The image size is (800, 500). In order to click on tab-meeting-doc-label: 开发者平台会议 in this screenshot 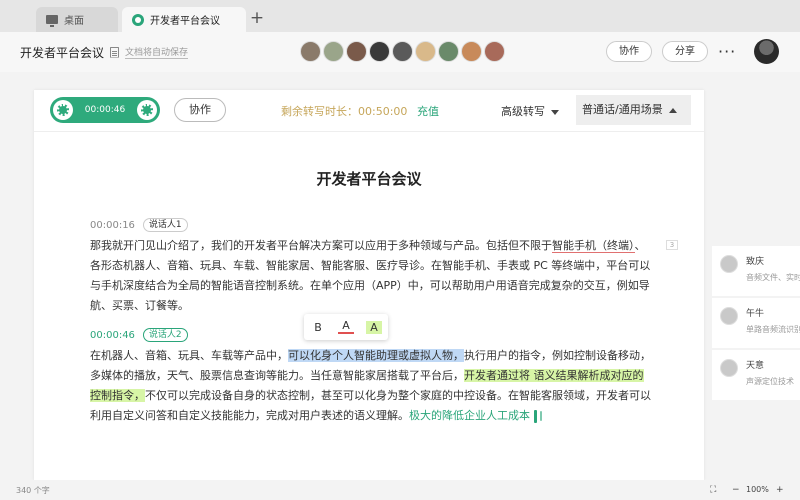, I will do `click(185, 21)`.